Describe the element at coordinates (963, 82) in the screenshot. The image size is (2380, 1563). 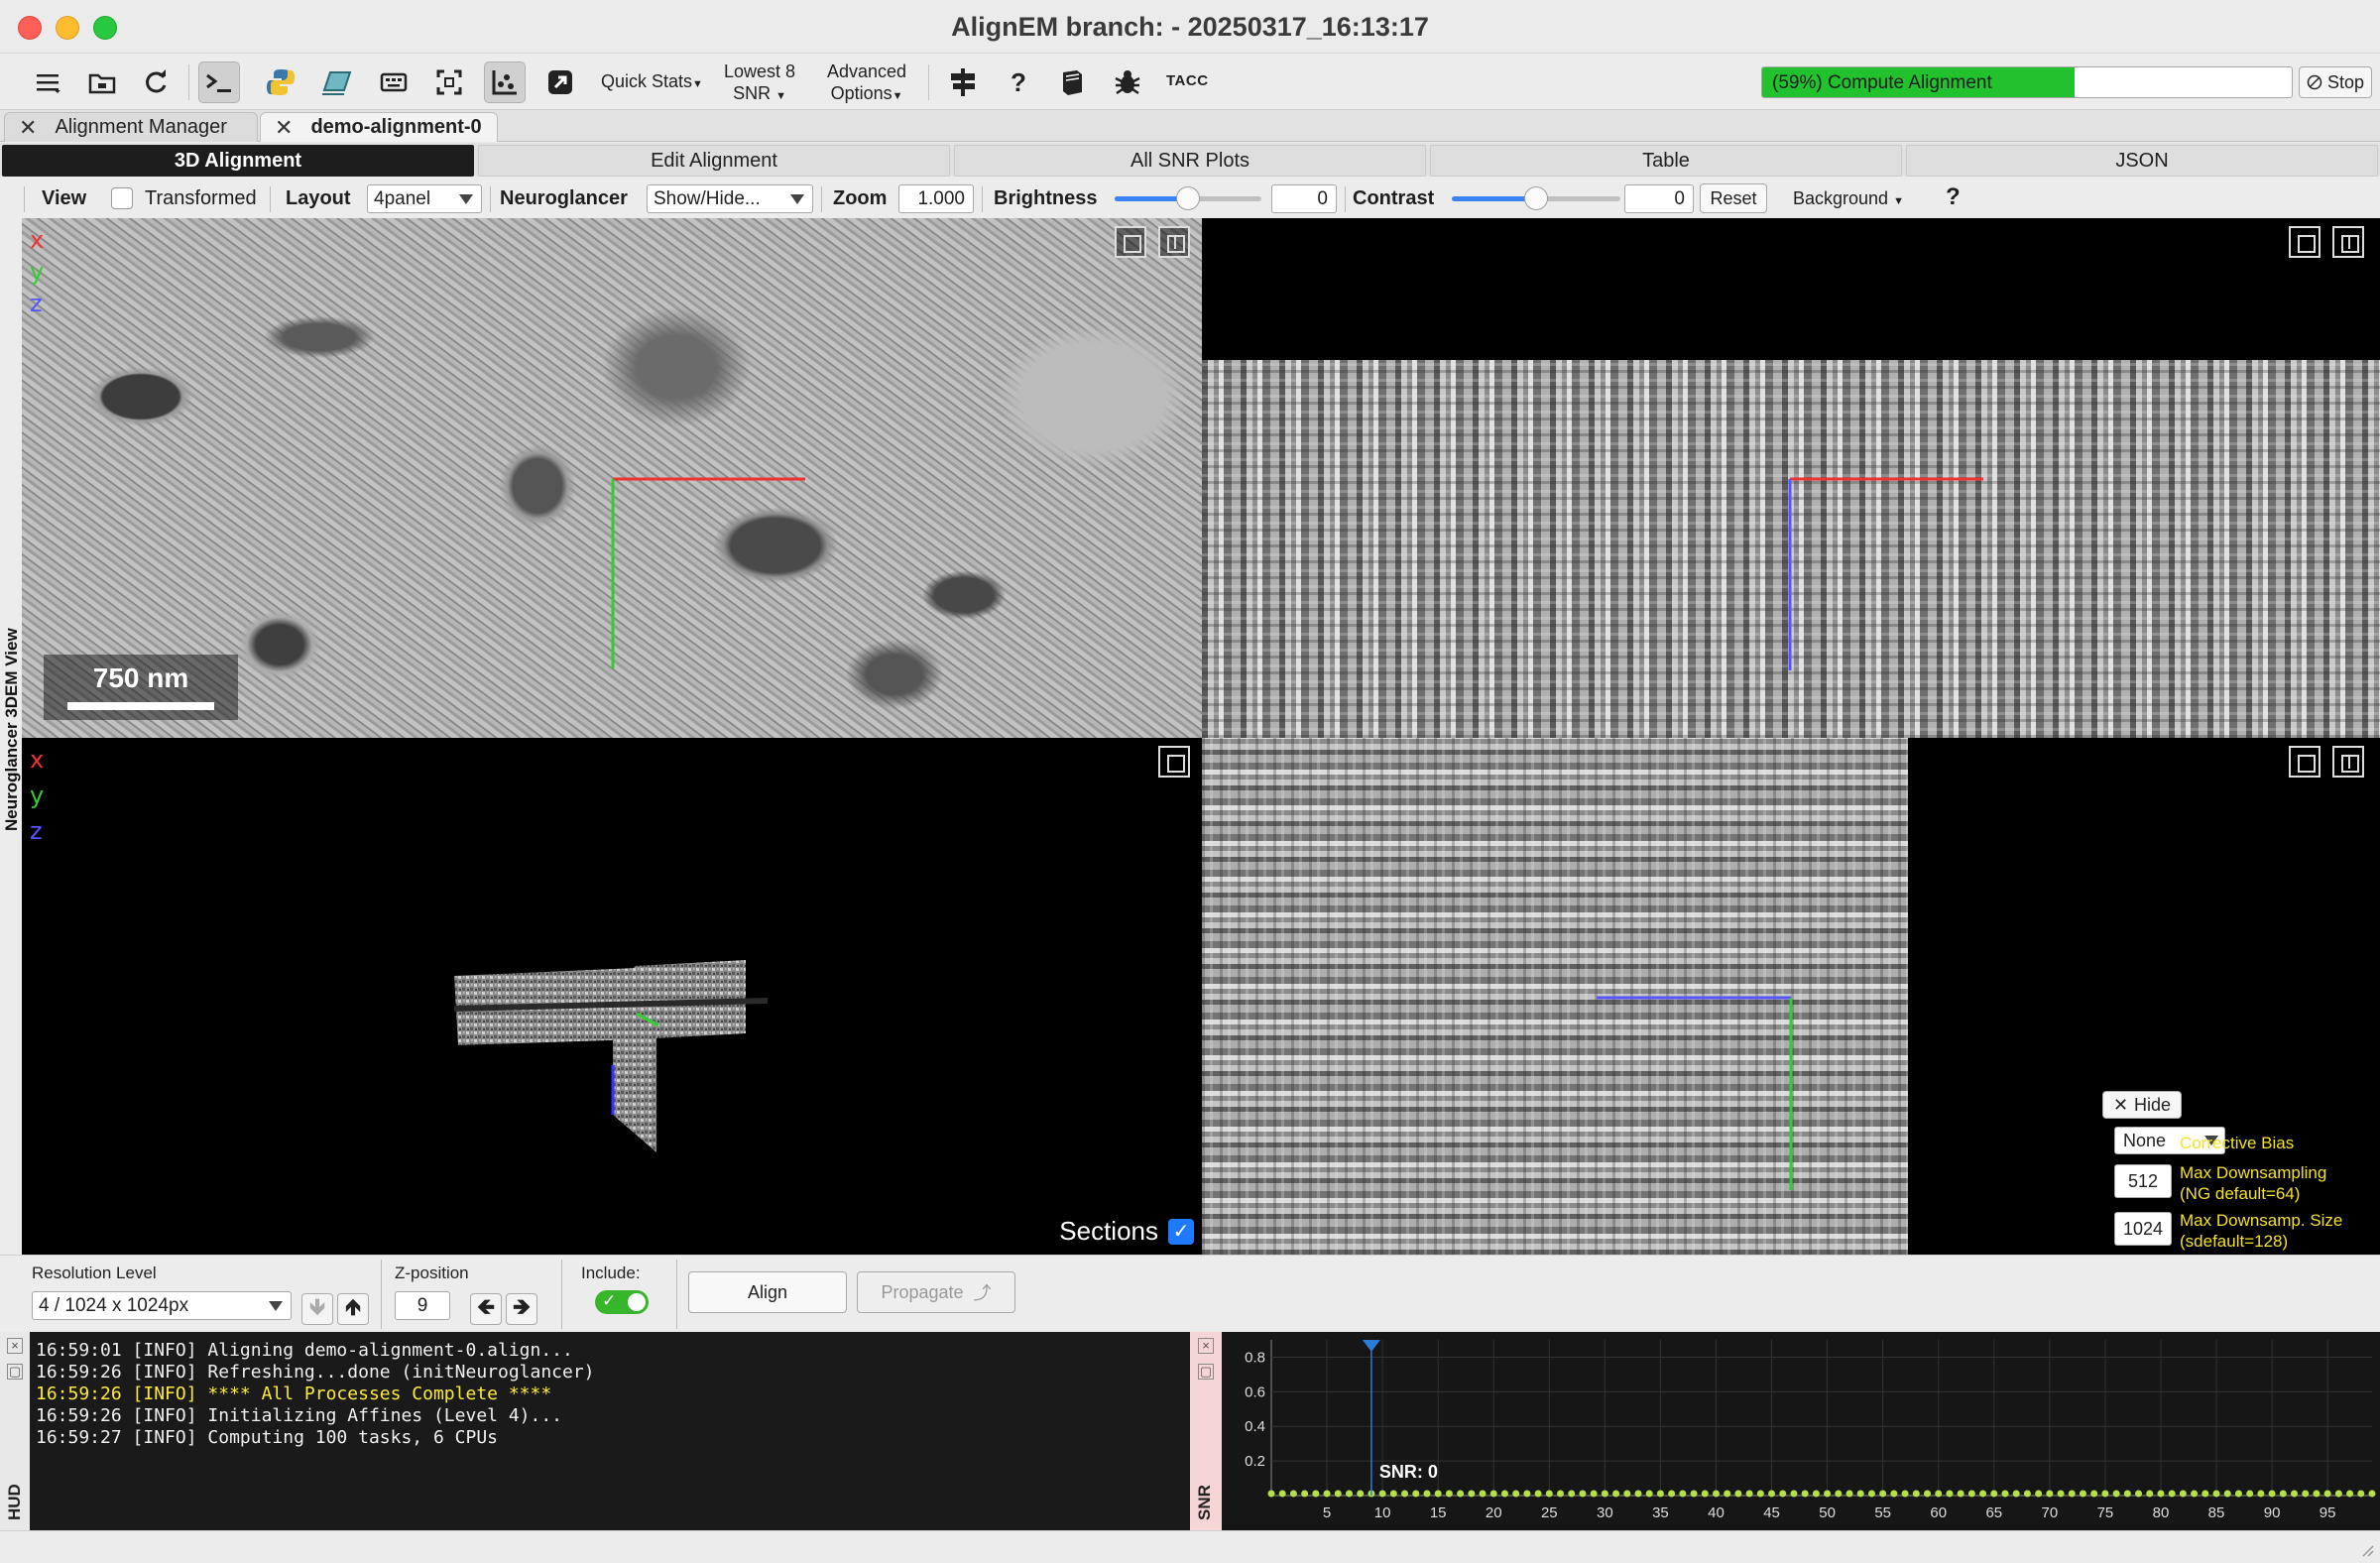
I see `signpost-icon` at that location.